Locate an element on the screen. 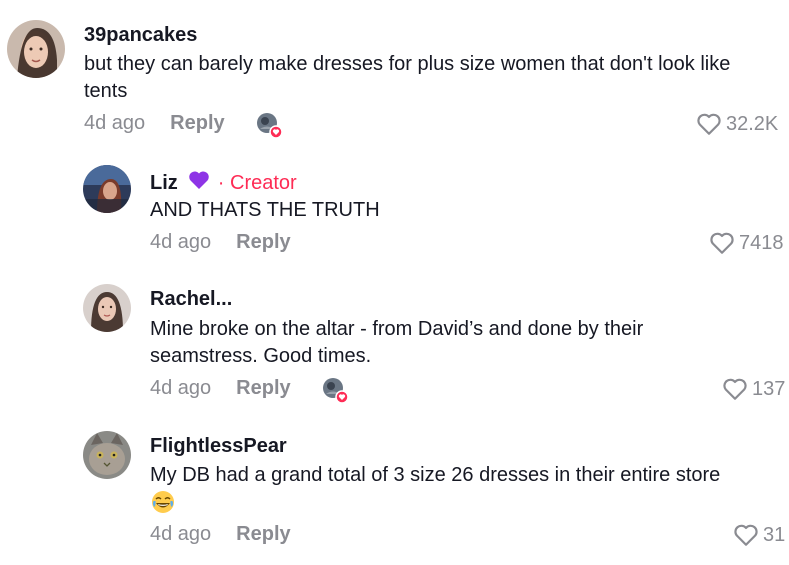 The image size is (789, 565). comment-username: Liz · Creator is located at coordinates (223, 183).